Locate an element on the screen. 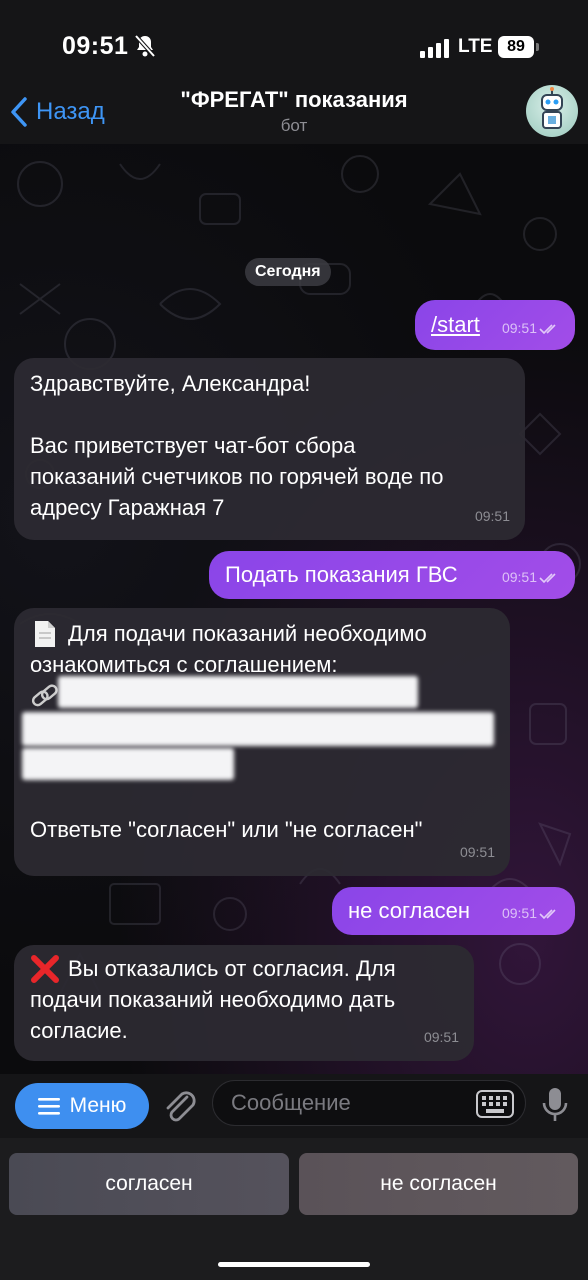  outgoing-message: Подать показания ГВС 09:51 is located at coordinates (392, 575).